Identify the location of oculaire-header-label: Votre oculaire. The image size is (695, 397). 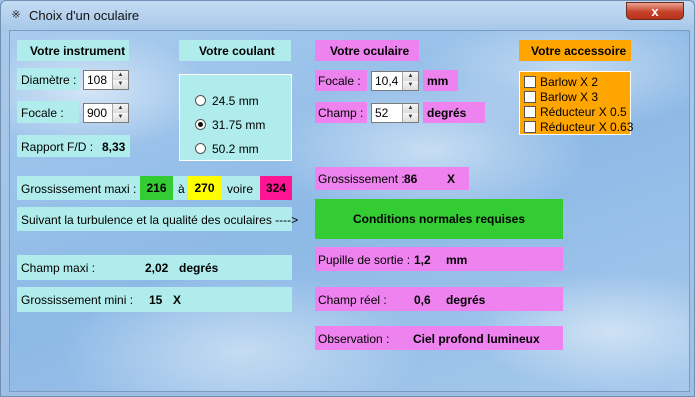
(370, 51).